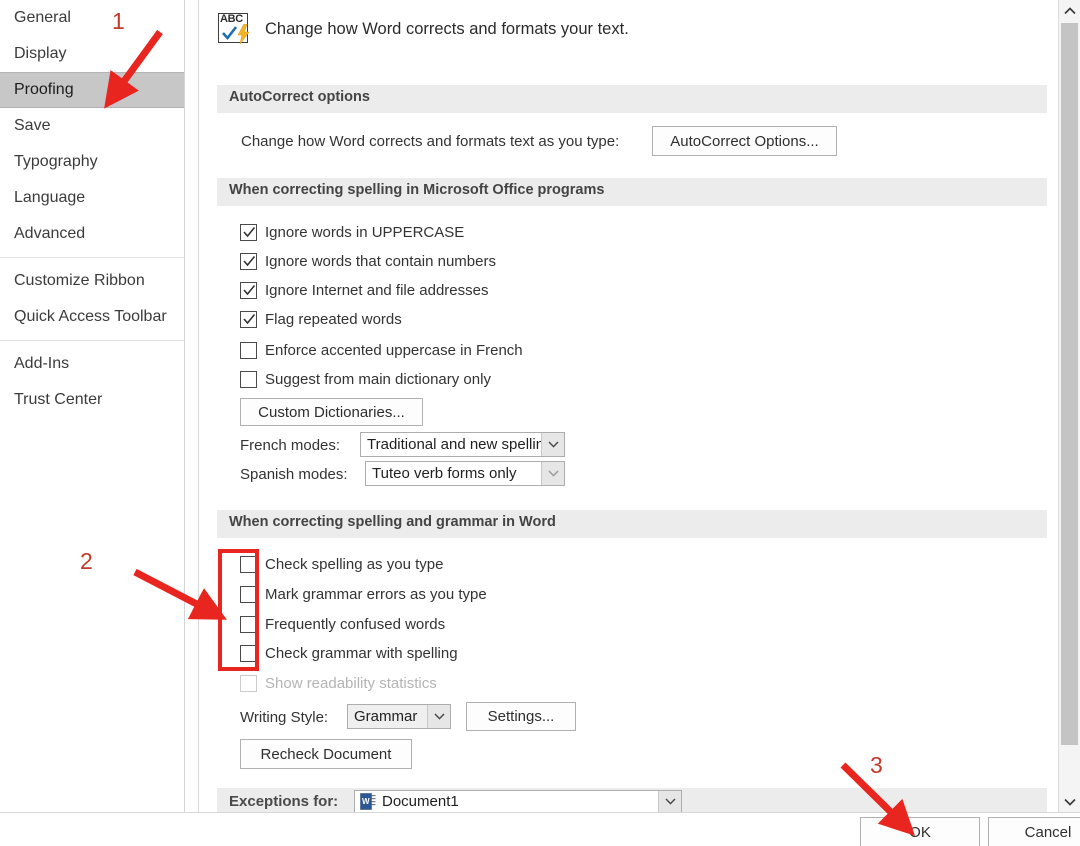 This screenshot has height=846, width=1080. Describe the element at coordinates (92, 281) in the screenshot. I see `sidebar-item-customize-ribbon: Customize Ribbon` at that location.